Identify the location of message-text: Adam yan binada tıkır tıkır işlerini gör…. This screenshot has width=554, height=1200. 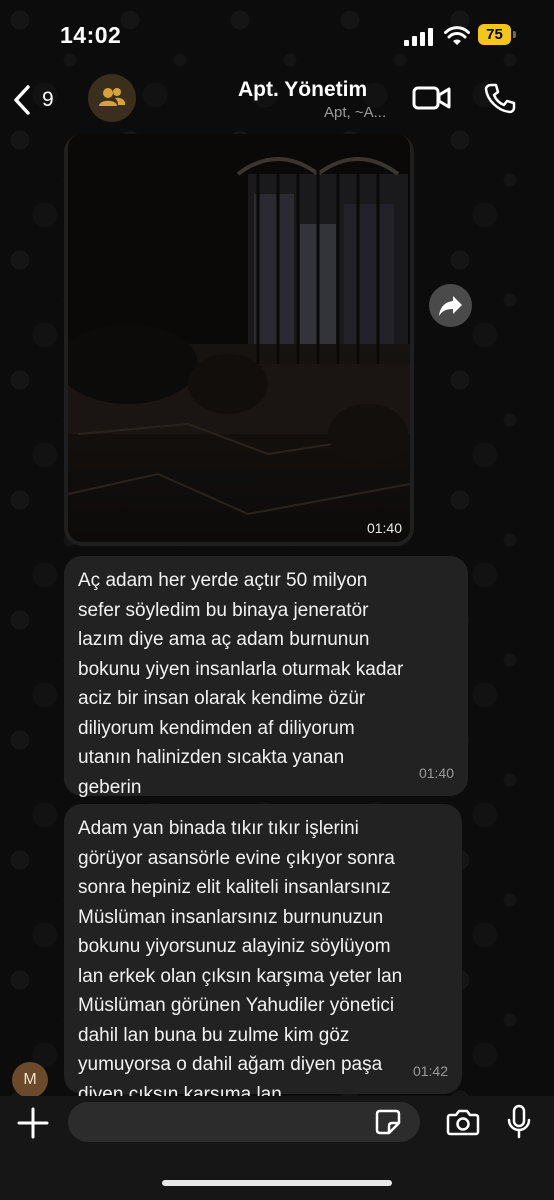
(240, 961).